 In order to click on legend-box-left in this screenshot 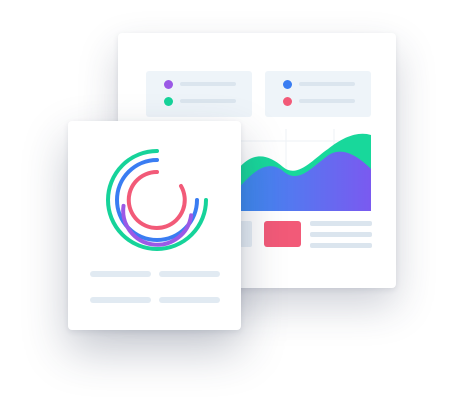, I will do `click(199, 94)`.